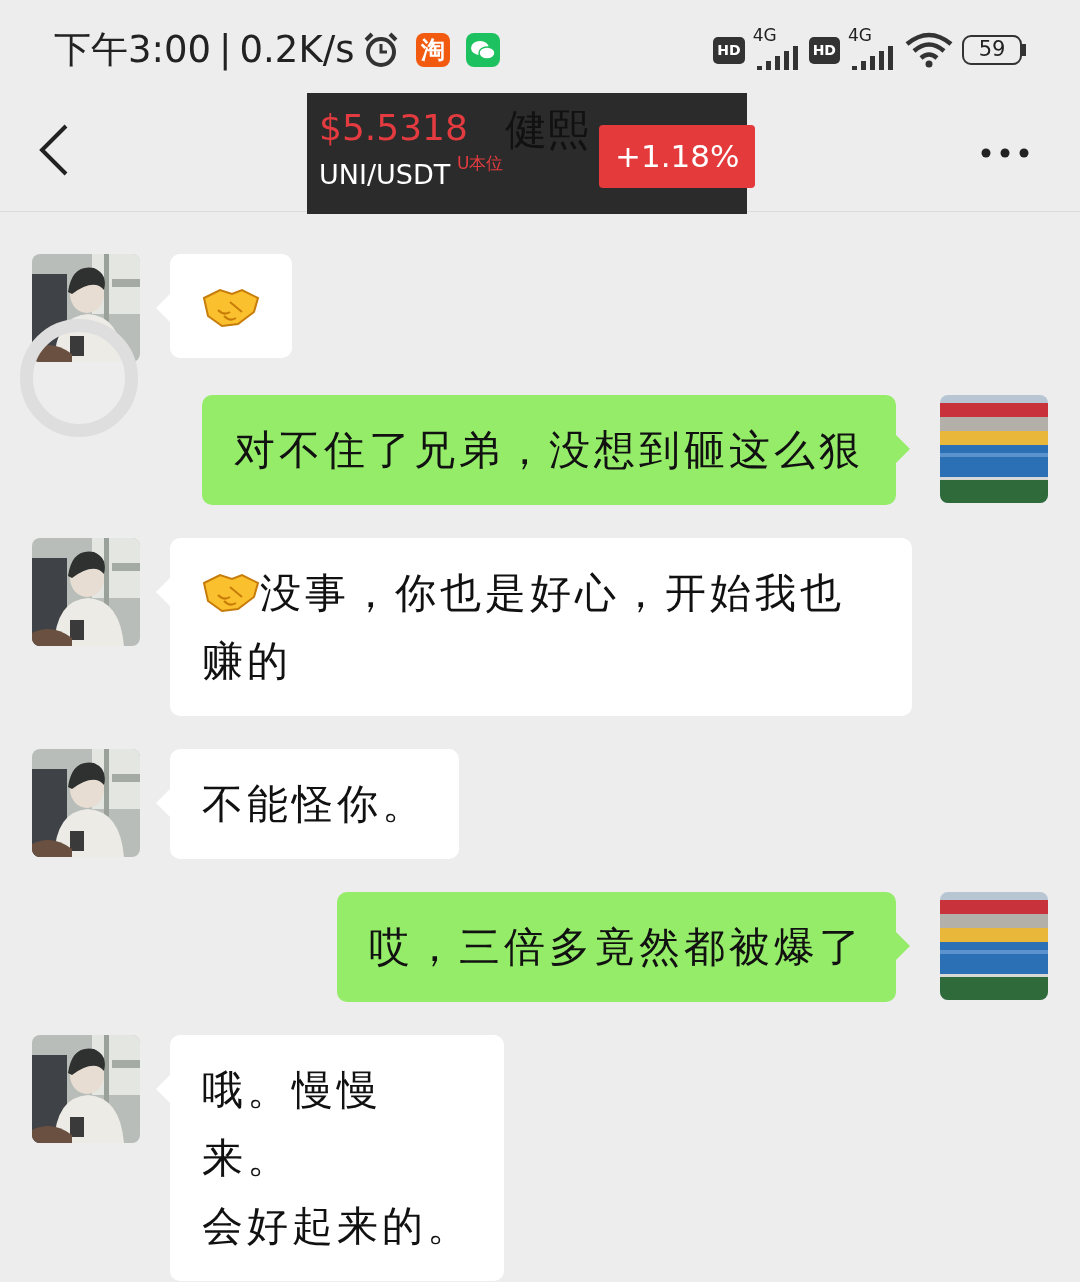 Image resolution: width=1080 pixels, height=1282 pixels. Describe the element at coordinates (133, 50) in the screenshot. I see `clock-time: 下午3:00` at that location.